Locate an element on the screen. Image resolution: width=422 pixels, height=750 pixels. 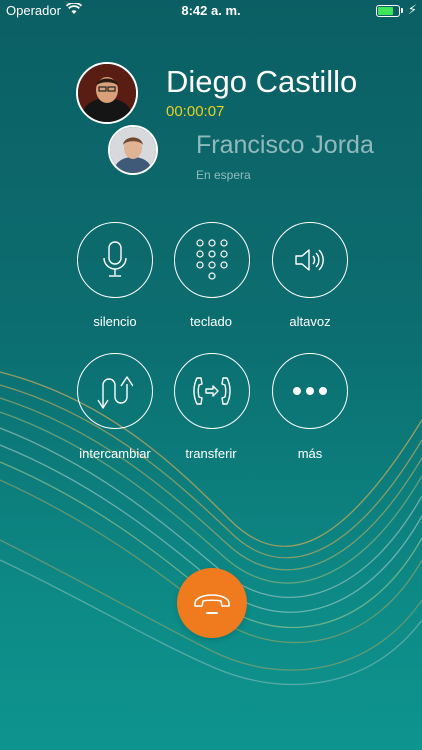
held-caller-name: Francisco Jorda is located at coordinates (285, 145).